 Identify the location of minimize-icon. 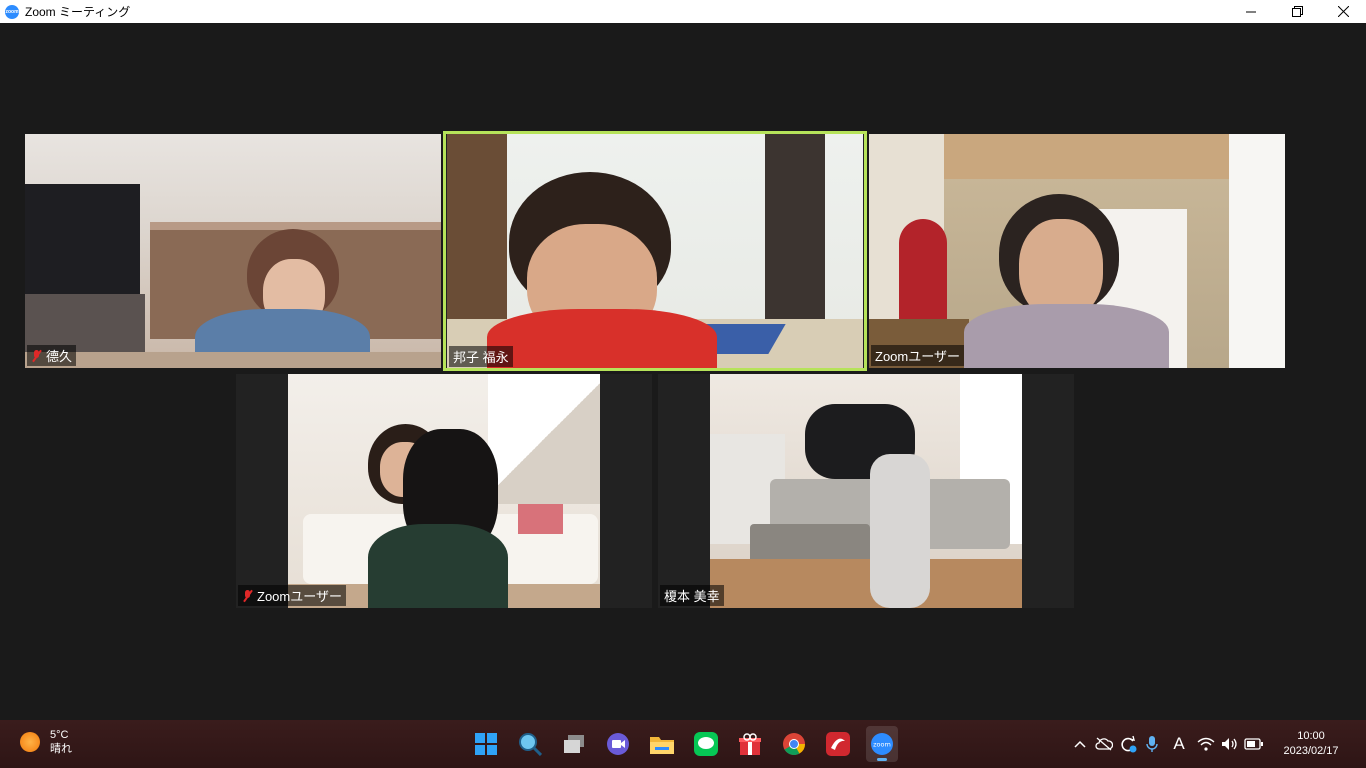
(1251, 11).